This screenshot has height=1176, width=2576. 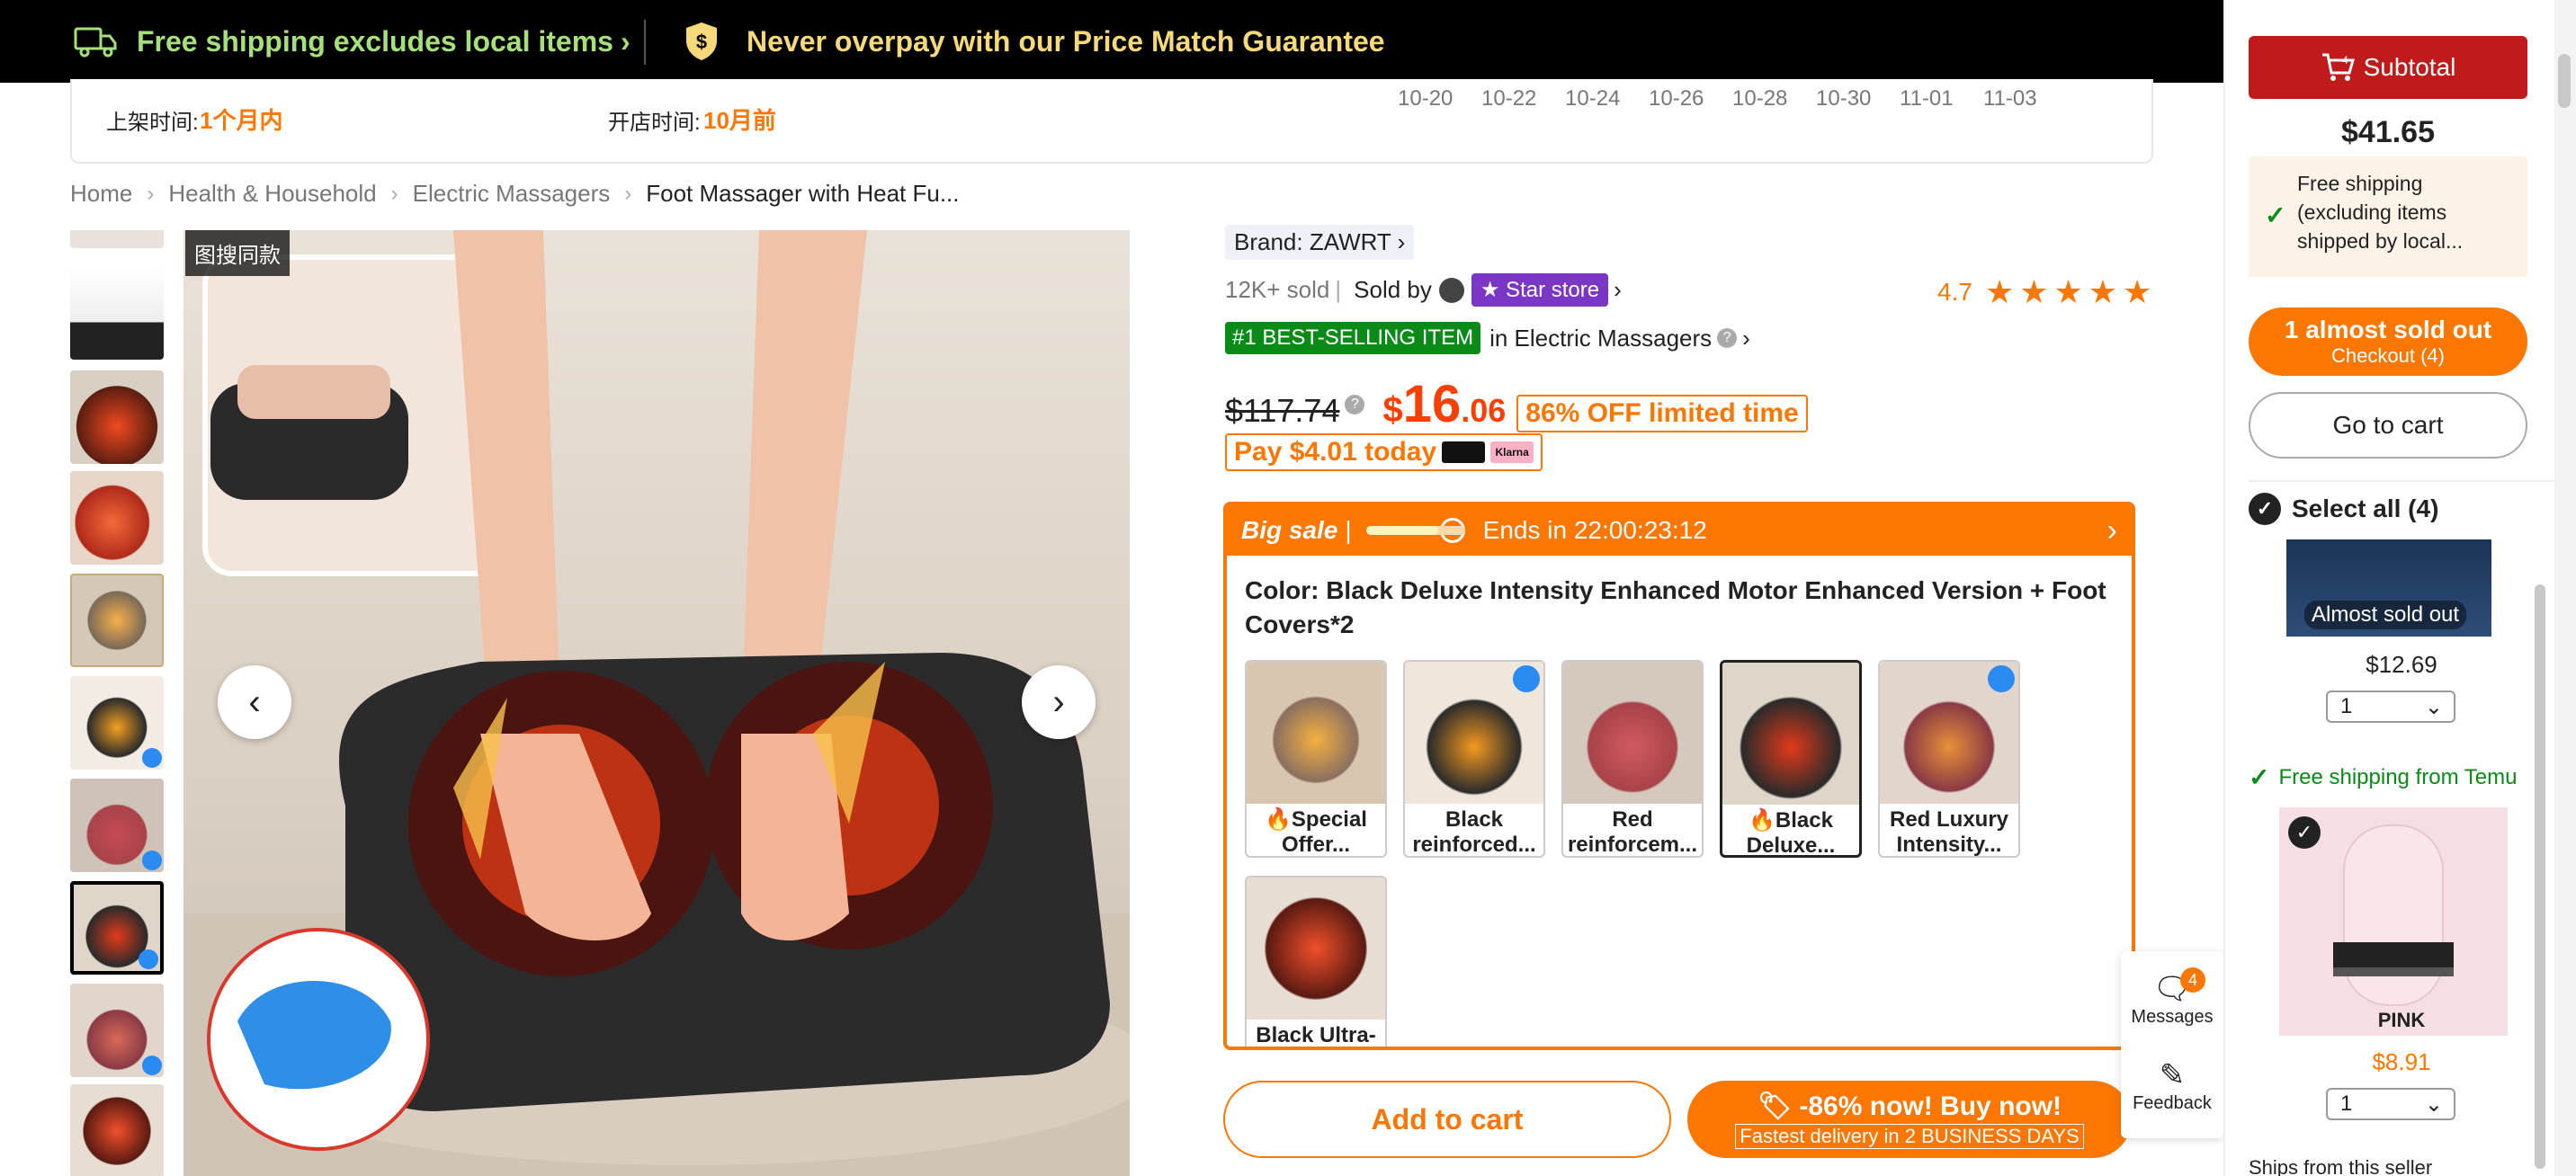 What do you see at coordinates (152, 123) in the screenshot?
I see `listed-label: 上架时间:` at bounding box center [152, 123].